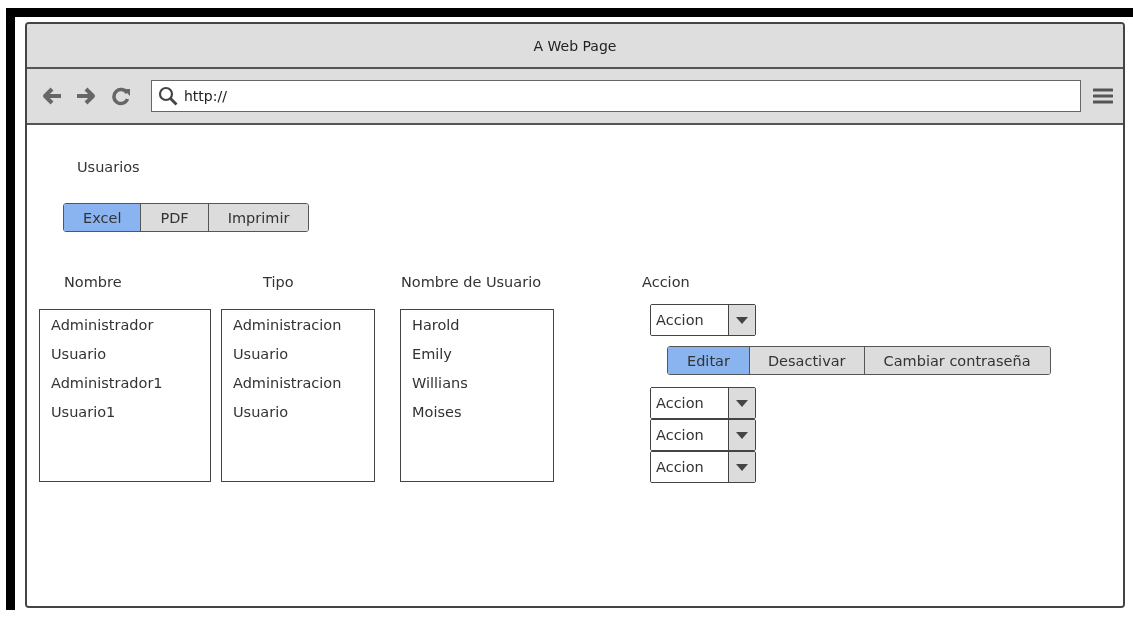  I want to click on menu-icon, so click(1103, 96).